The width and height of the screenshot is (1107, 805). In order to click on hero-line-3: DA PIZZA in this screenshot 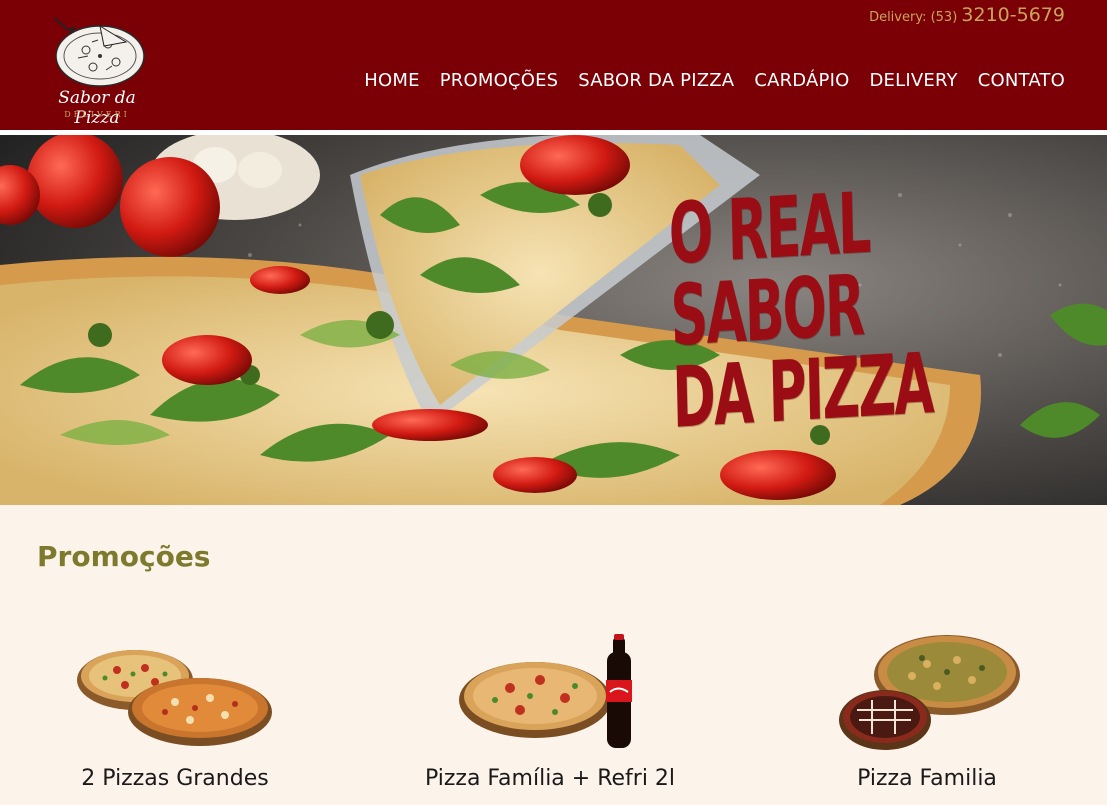, I will do `click(802, 390)`.